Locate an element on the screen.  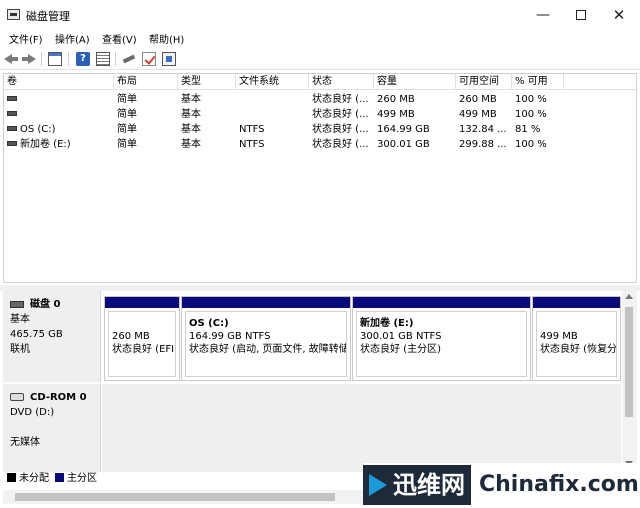
maximize-button is located at coordinates (581, 15).